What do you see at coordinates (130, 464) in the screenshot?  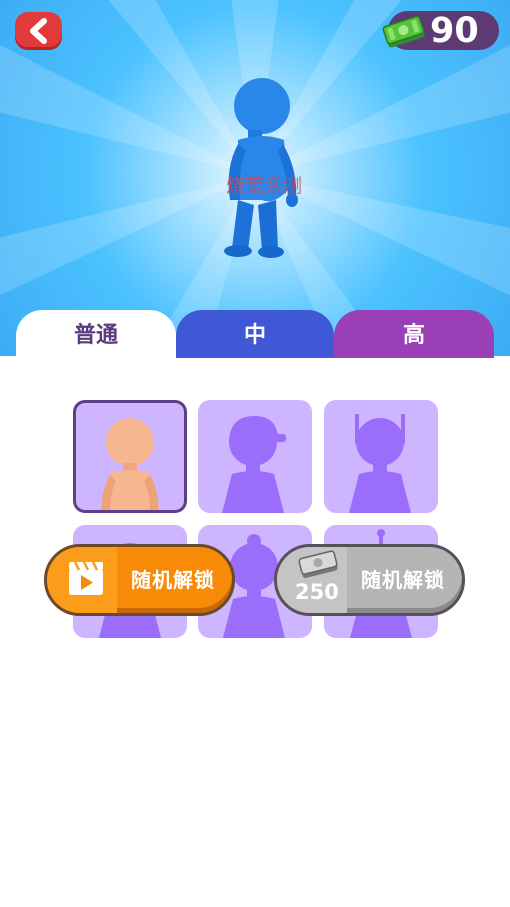 I see `unlocked-character-icon` at bounding box center [130, 464].